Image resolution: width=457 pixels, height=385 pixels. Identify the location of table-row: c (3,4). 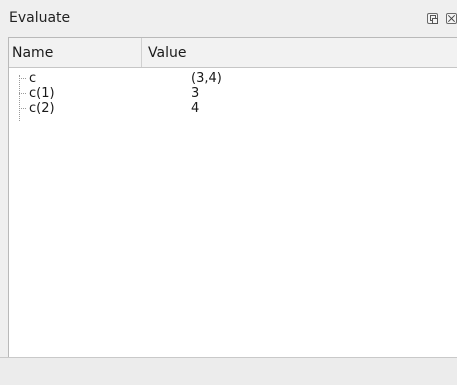
(233, 78).